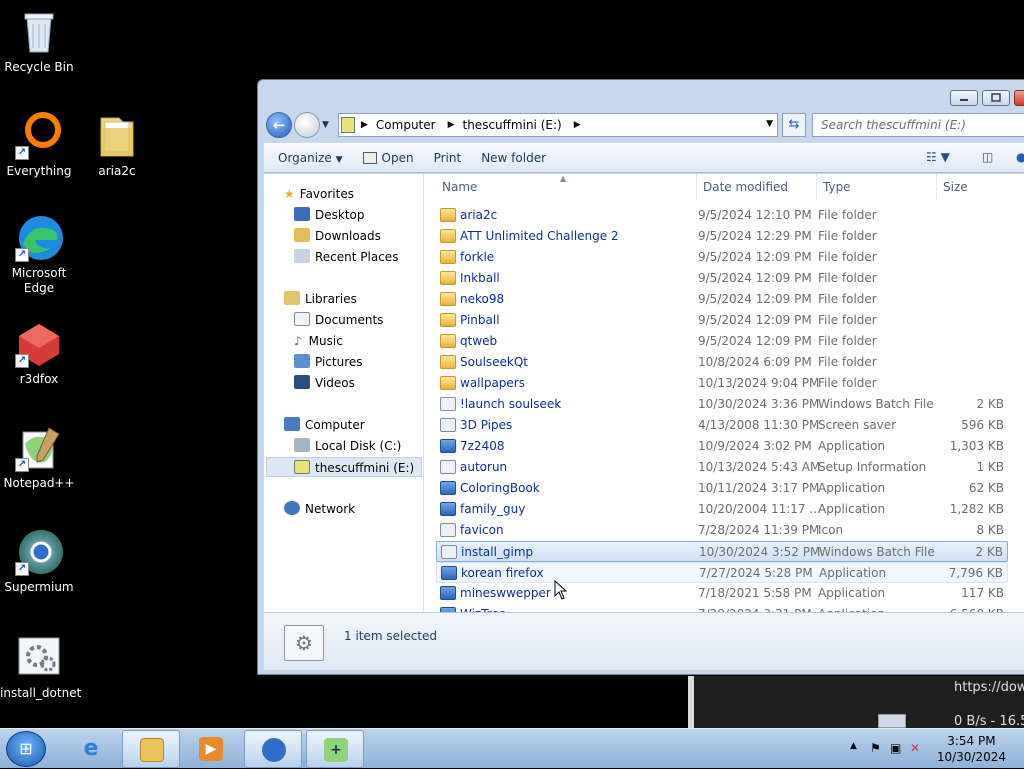  I want to click on show-hidden-icons-button: ▲, so click(853, 746).